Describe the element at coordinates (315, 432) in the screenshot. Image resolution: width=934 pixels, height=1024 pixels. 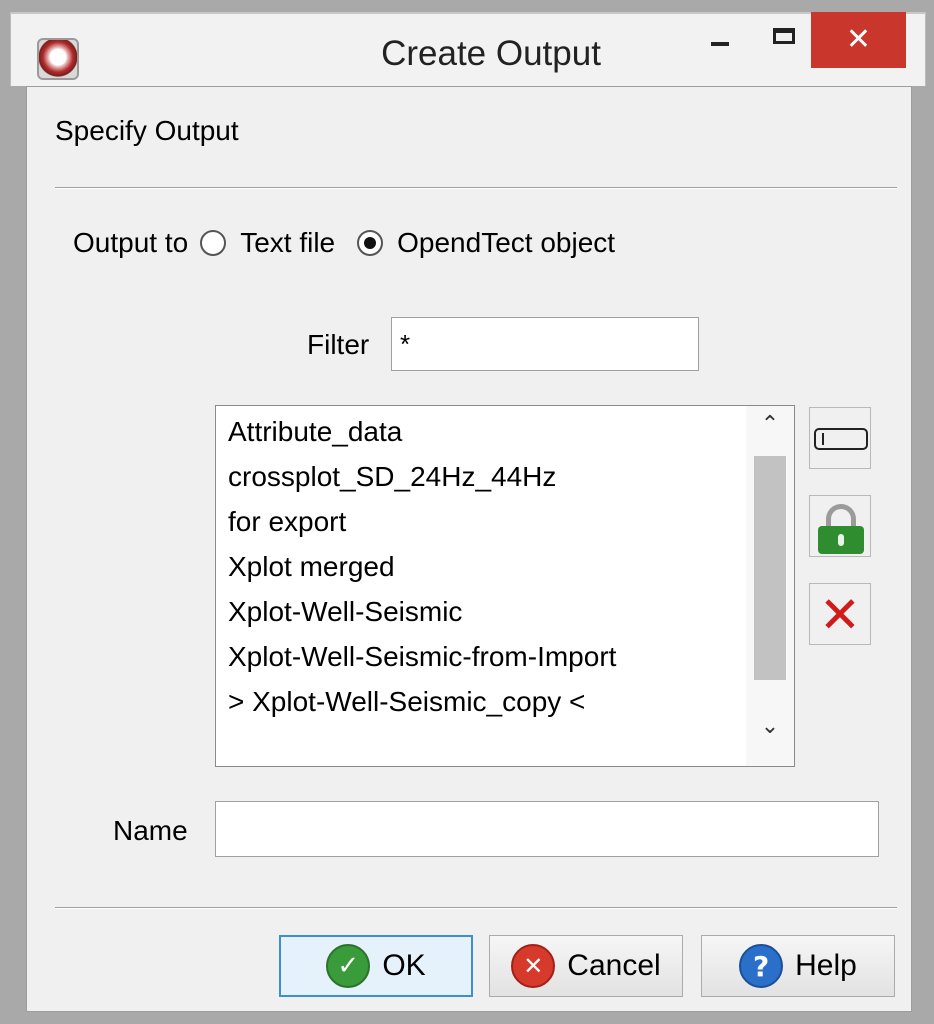
I see `list-item: Attribute_data` at that location.